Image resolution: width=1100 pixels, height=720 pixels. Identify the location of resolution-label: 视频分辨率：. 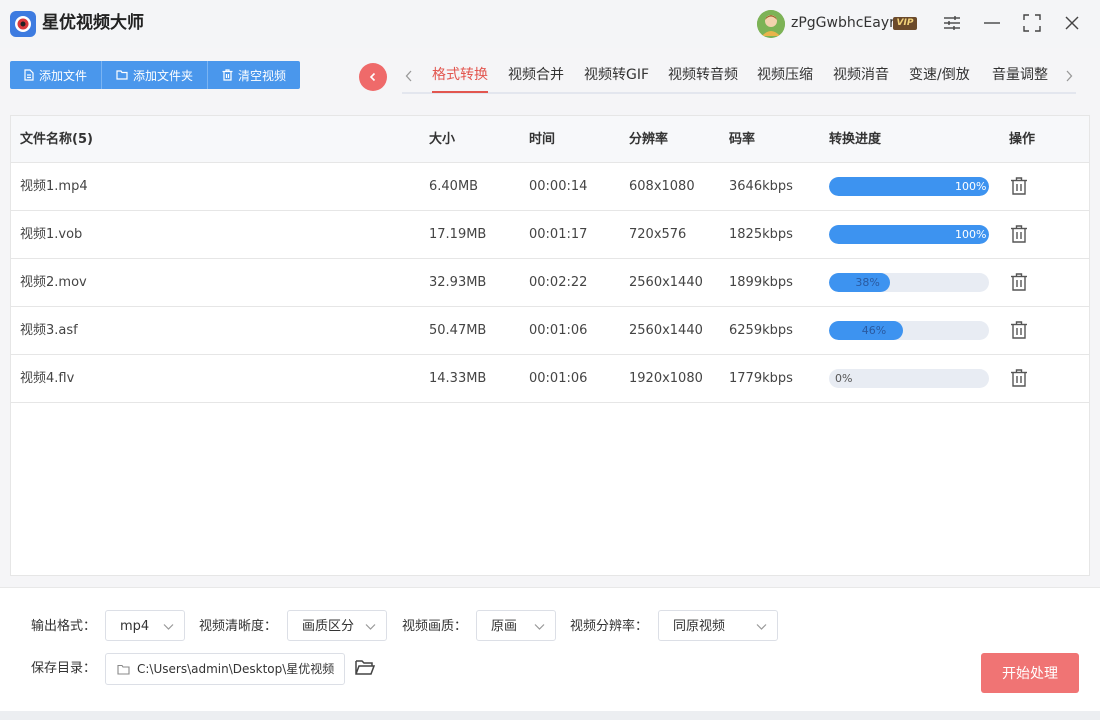
(609, 626).